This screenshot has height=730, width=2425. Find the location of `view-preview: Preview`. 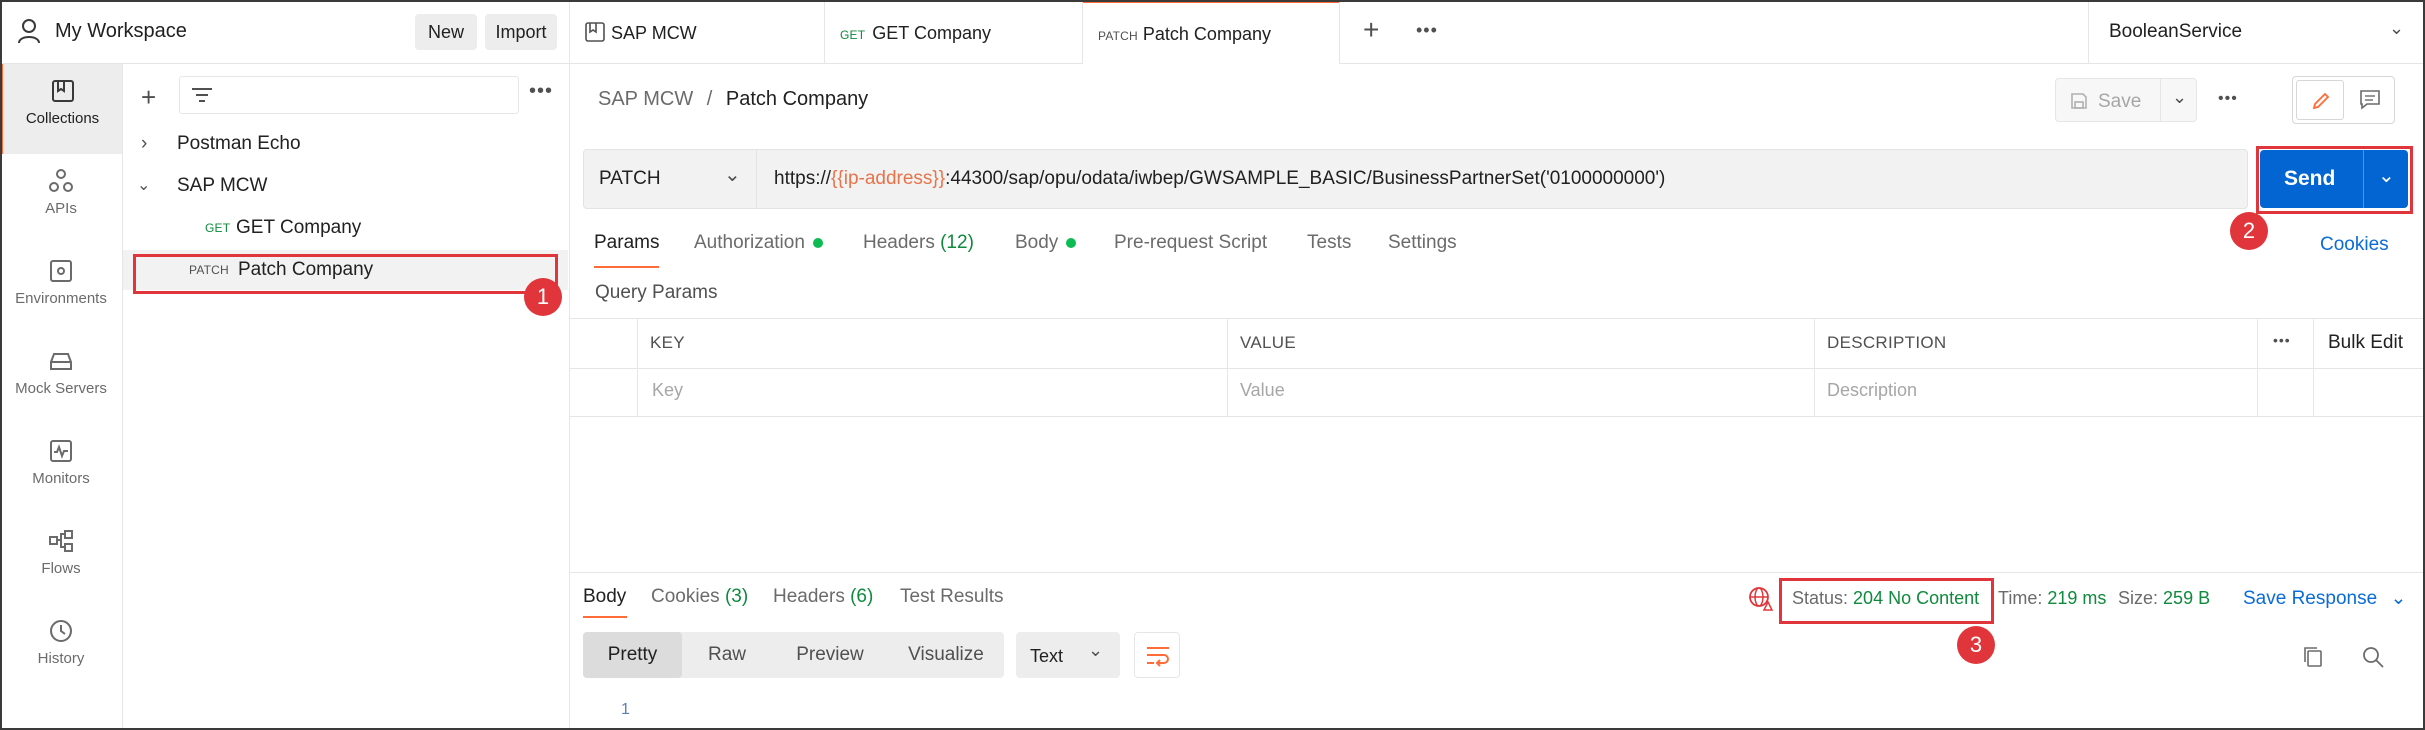

view-preview: Preview is located at coordinates (830, 655).